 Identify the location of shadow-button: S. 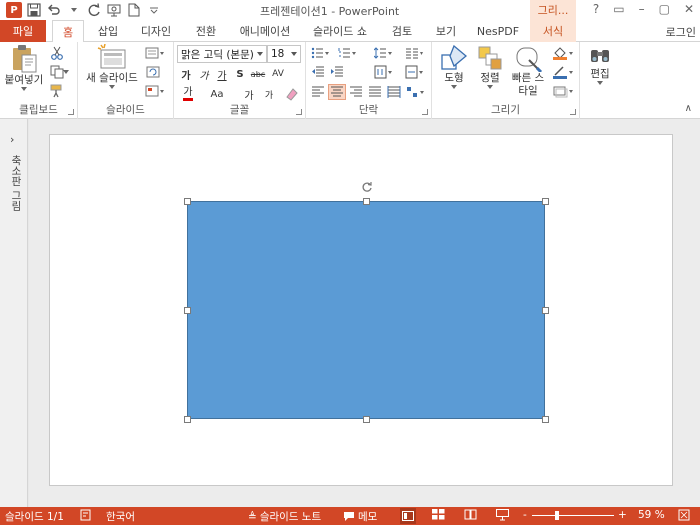
(240, 74).